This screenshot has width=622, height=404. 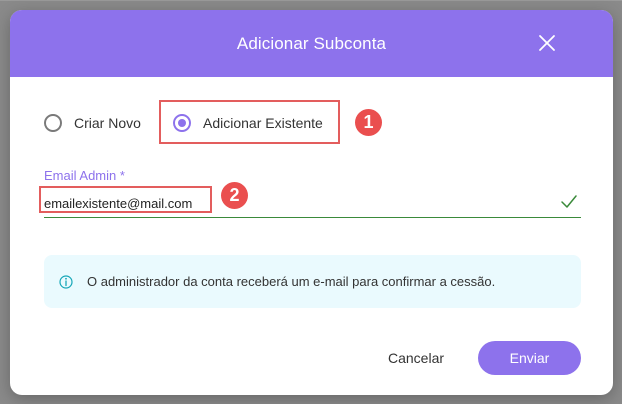 What do you see at coordinates (416, 358) in the screenshot?
I see `cancel-button: Cancelar` at bounding box center [416, 358].